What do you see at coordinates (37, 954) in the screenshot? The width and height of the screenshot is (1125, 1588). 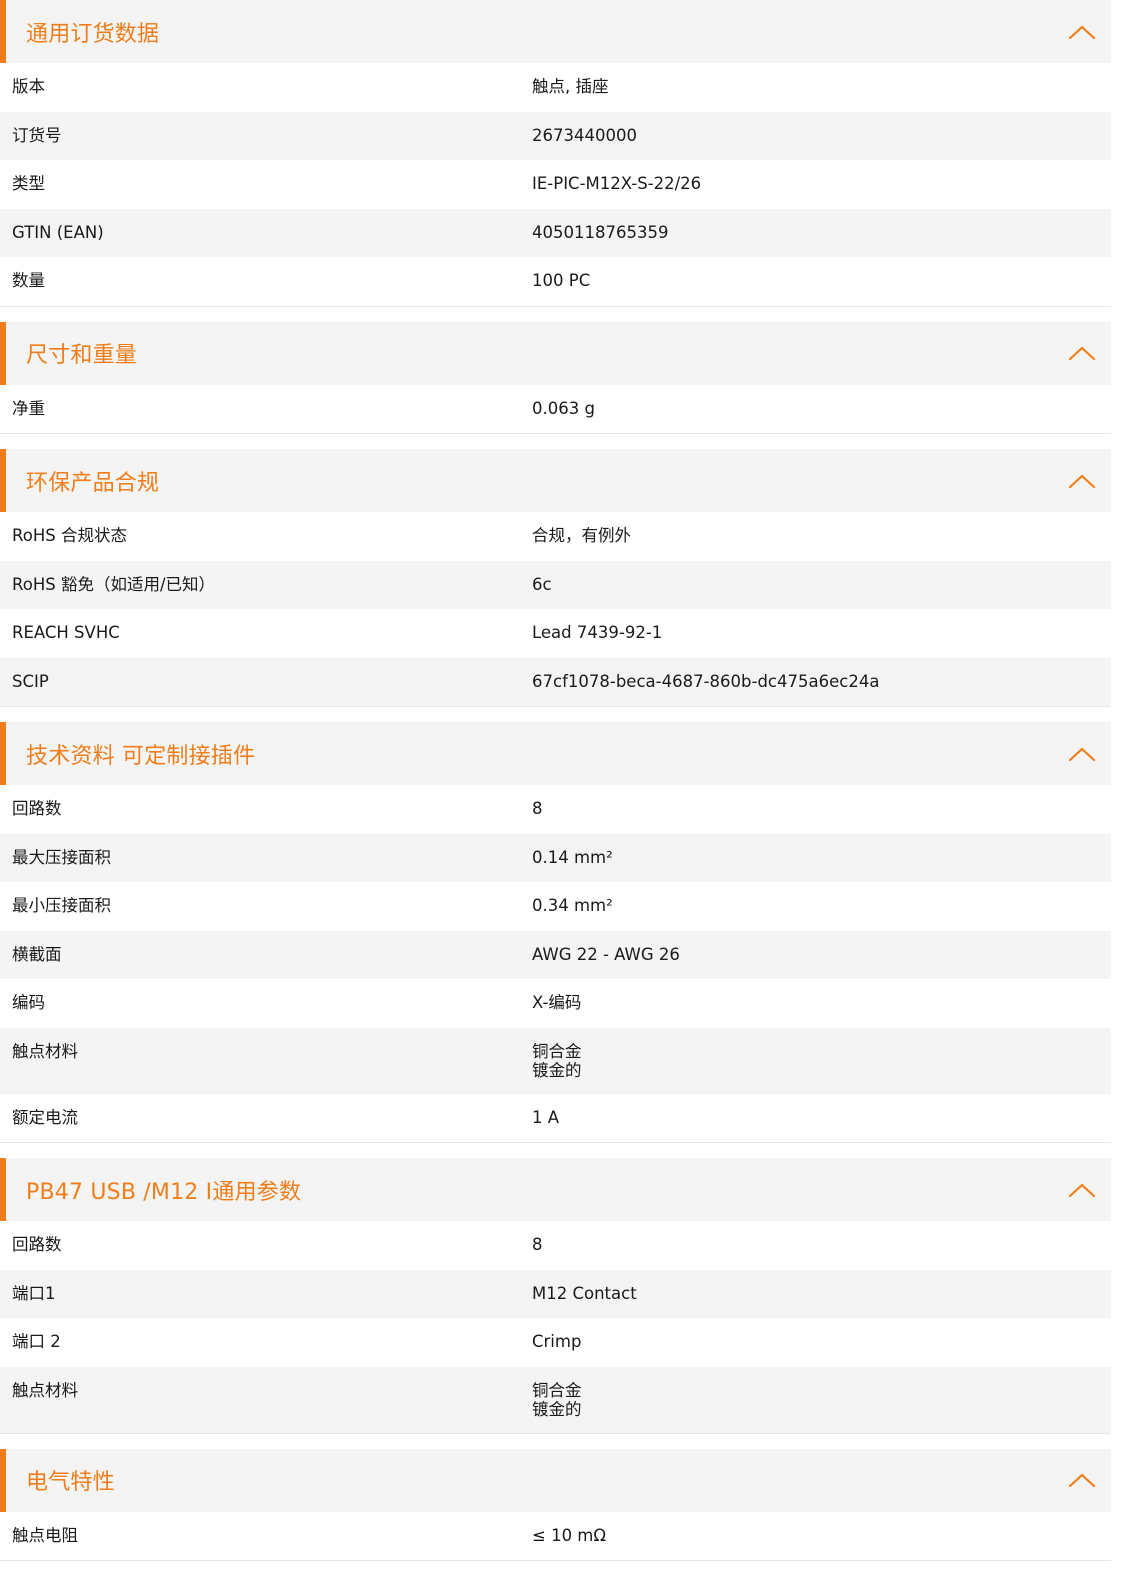 I see `spec-label: 横截面` at bounding box center [37, 954].